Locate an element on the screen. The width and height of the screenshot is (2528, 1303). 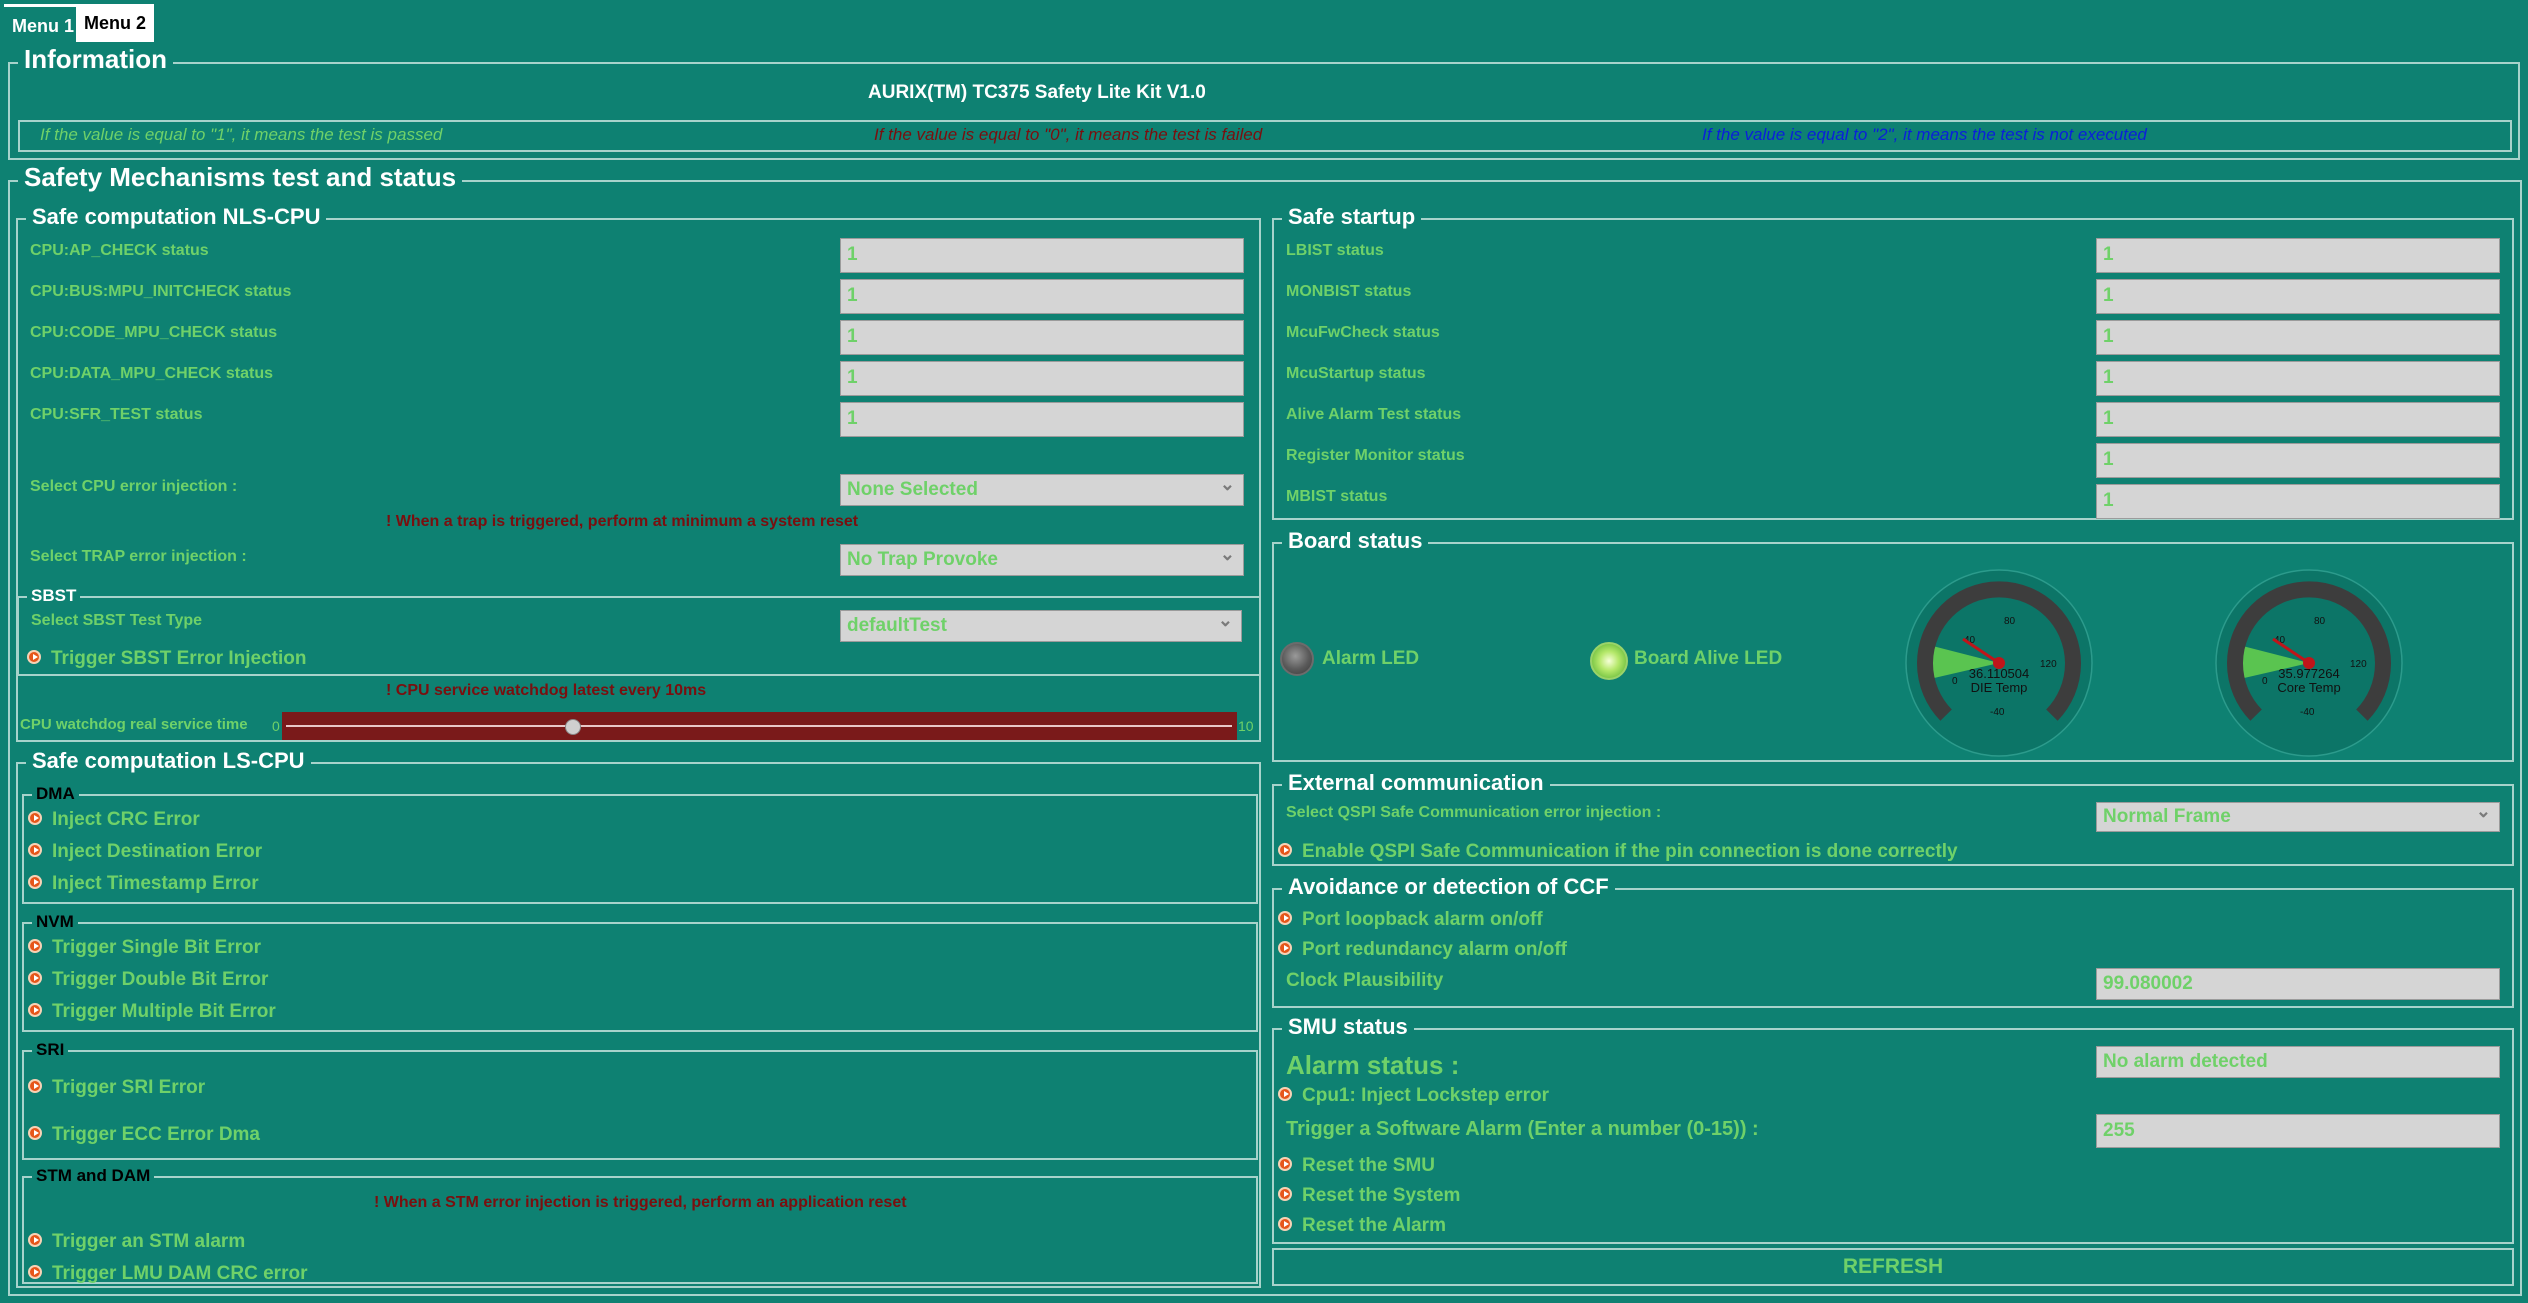
port-loopback-alarm-toggle: Port loopback alarm on/off is located at coordinates (1410, 920).